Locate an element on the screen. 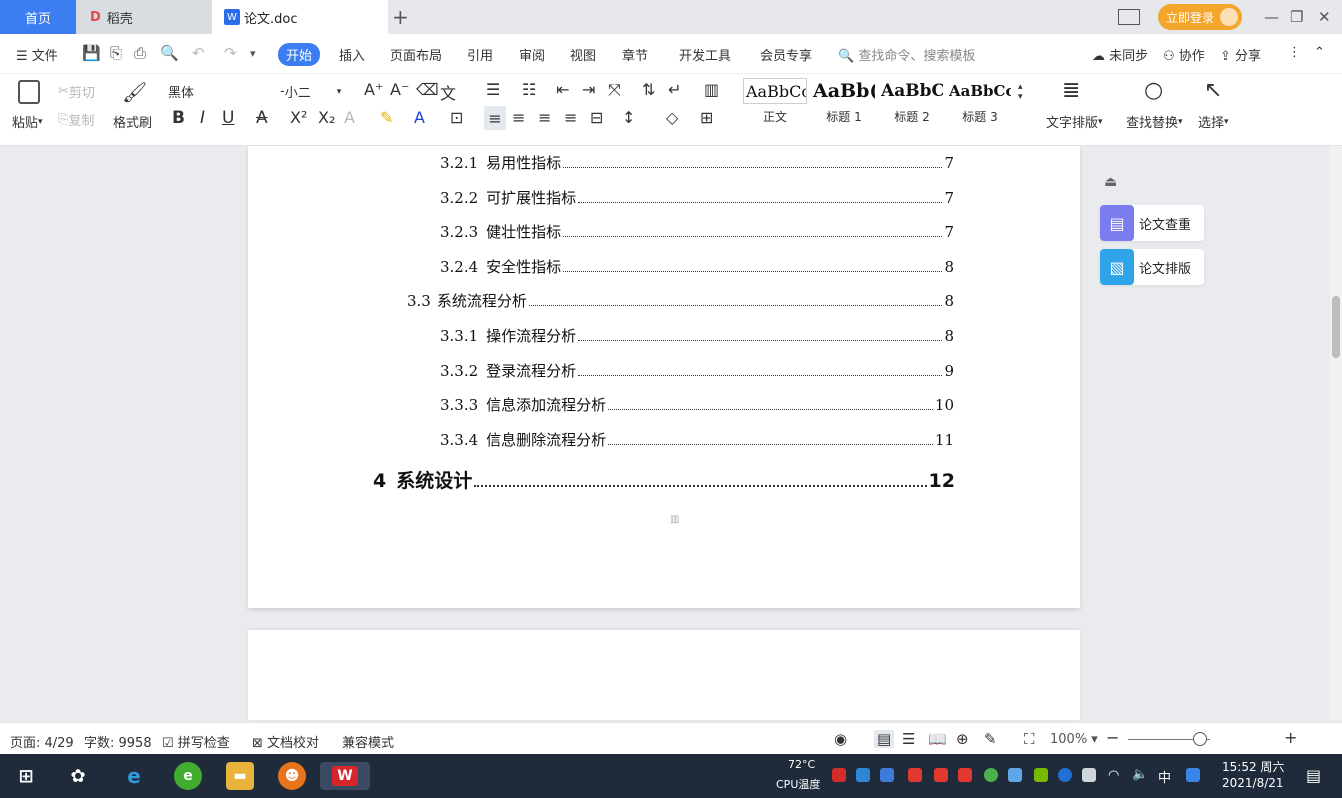  outline-view-icon: ☰ is located at coordinates (908, 739).